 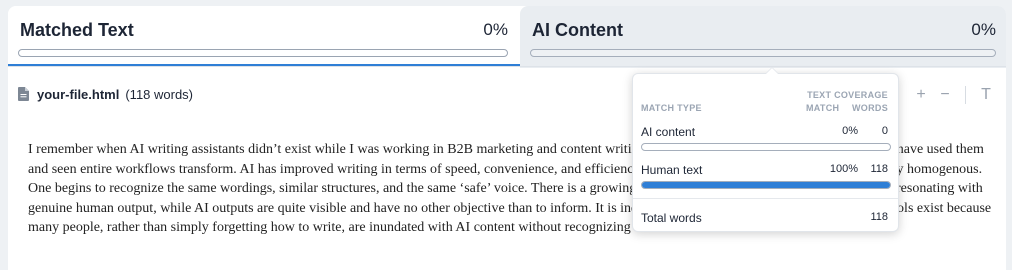 I want to click on tab-ai-content: AI Content 0%, so click(x=763, y=37).